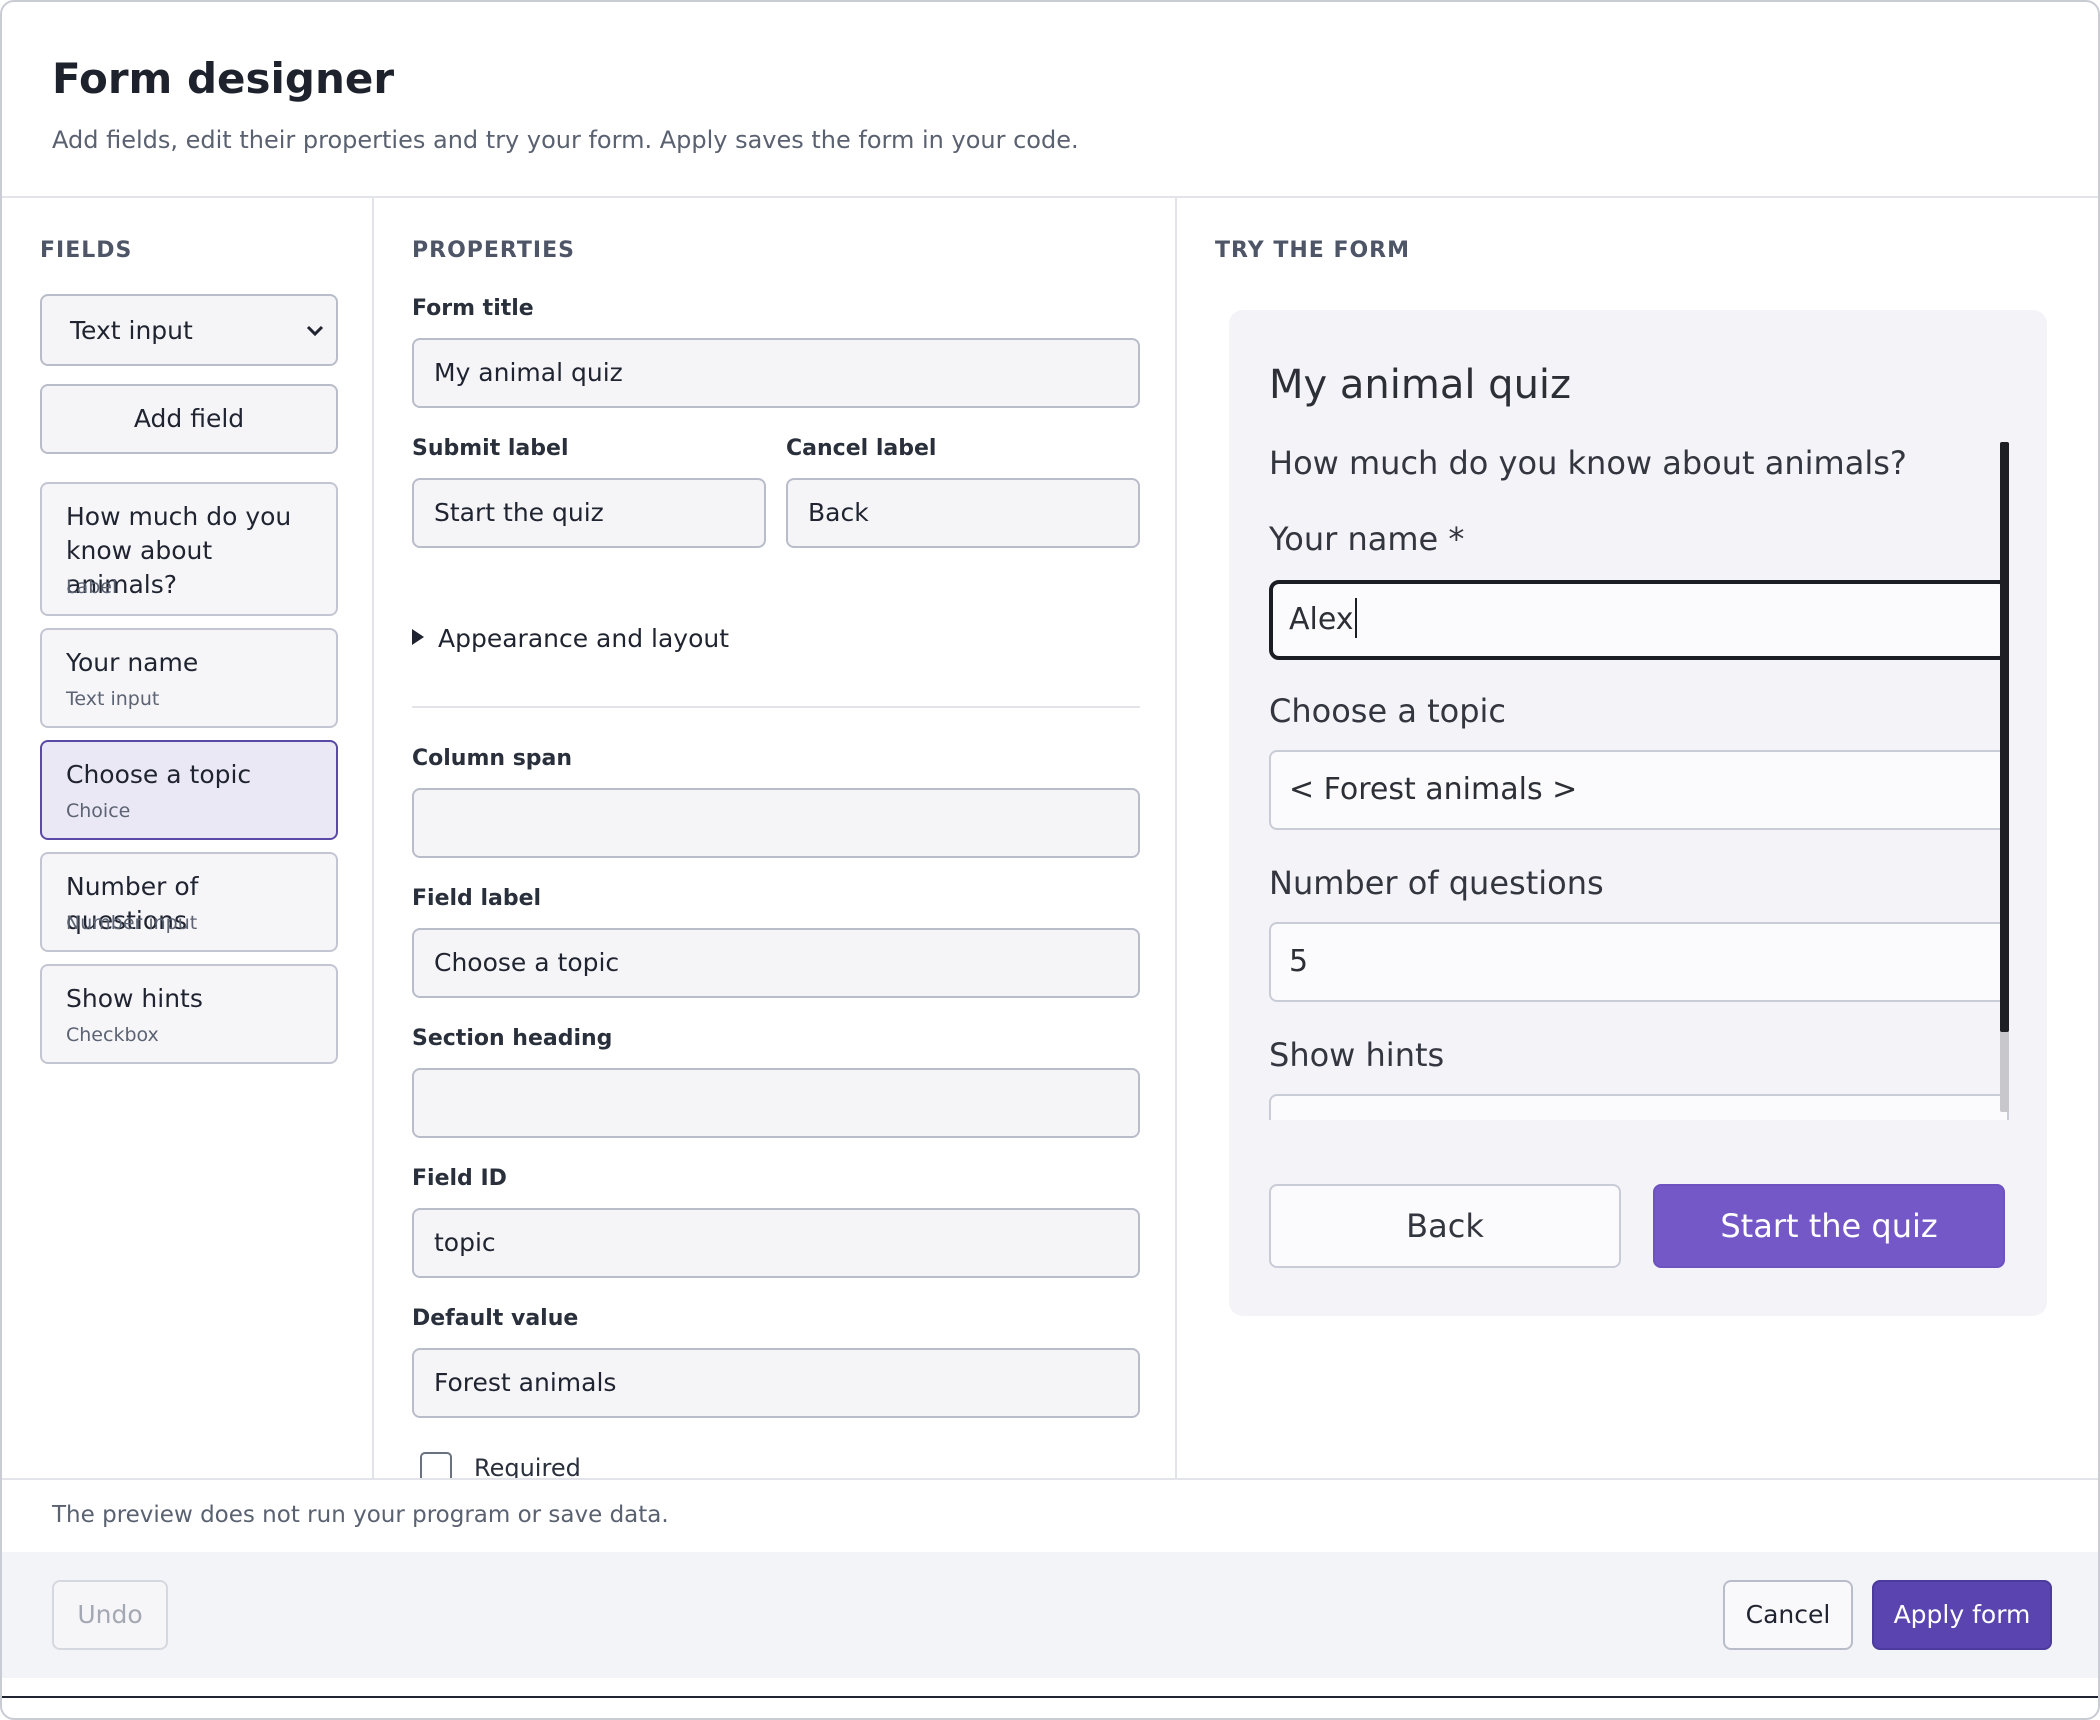  What do you see at coordinates (418, 637) in the screenshot?
I see `disclosure-triangle-icon` at bounding box center [418, 637].